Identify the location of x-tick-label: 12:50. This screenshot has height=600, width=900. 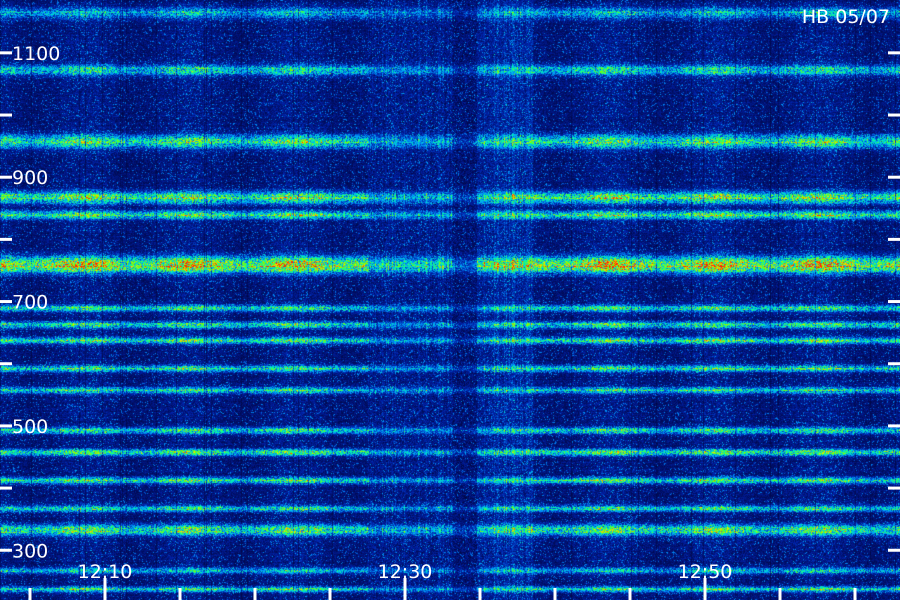
(705, 572).